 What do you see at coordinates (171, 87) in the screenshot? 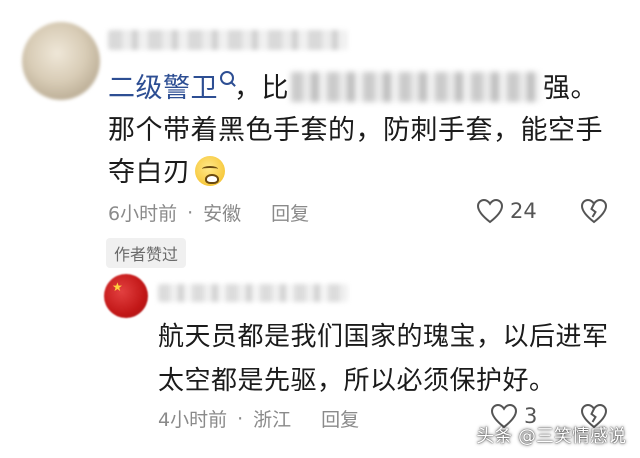
I see `mention-link: 二级警卫` at bounding box center [171, 87].